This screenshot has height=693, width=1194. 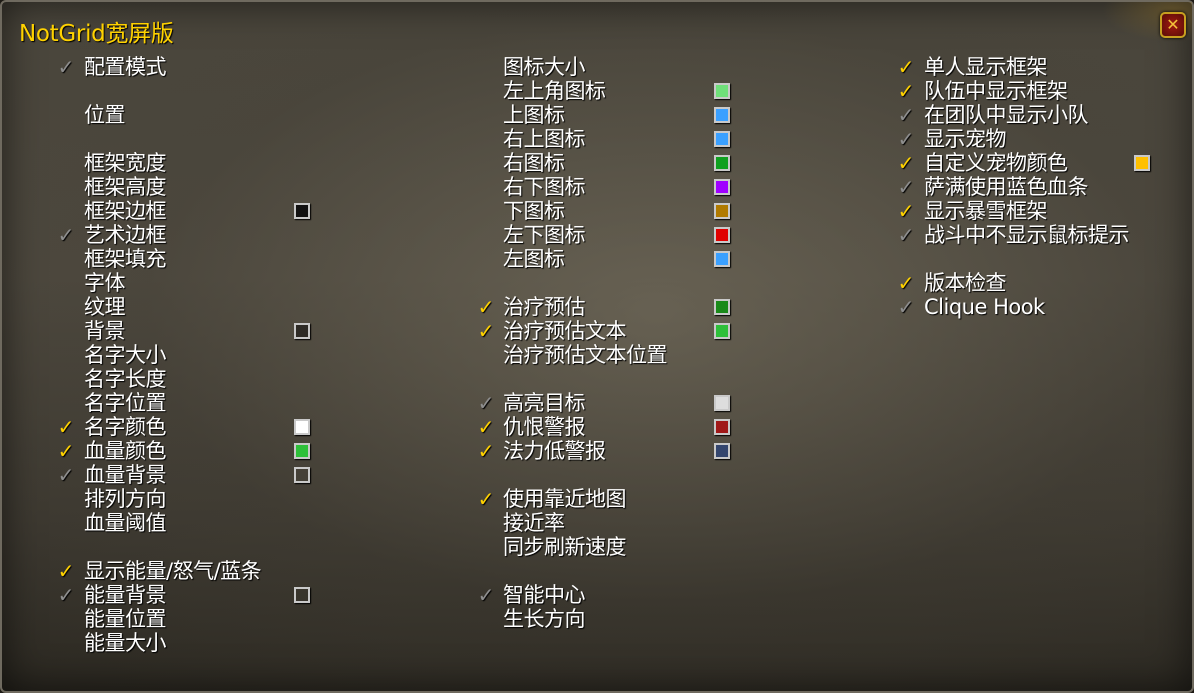 What do you see at coordinates (125, 643) in the screenshot?
I see `option-label: 能量大小` at bounding box center [125, 643].